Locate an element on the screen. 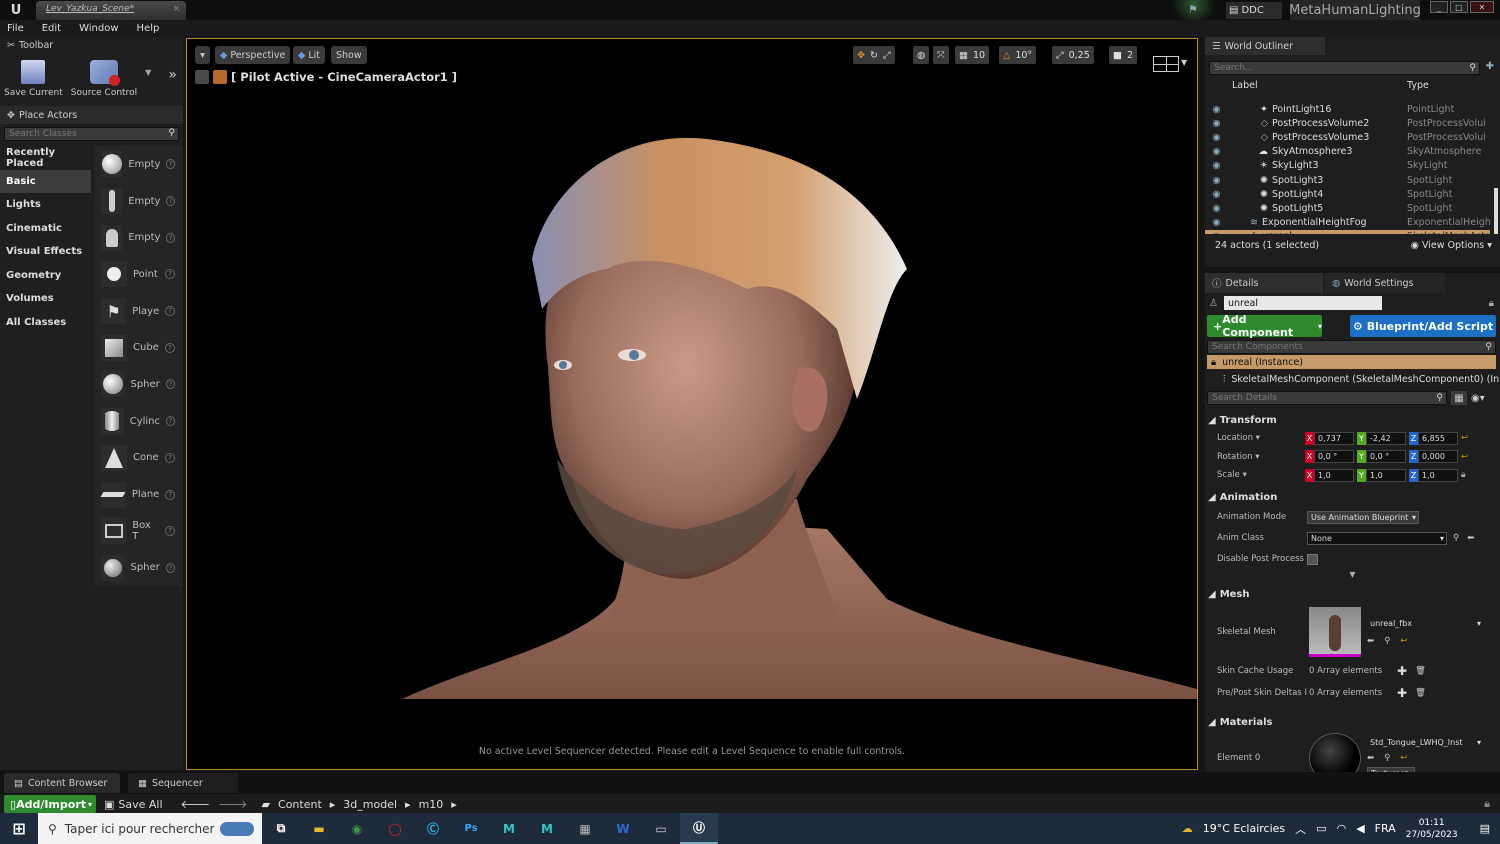 The image size is (1500, 844). photoshop-icon: Ps is located at coordinates (471, 828).